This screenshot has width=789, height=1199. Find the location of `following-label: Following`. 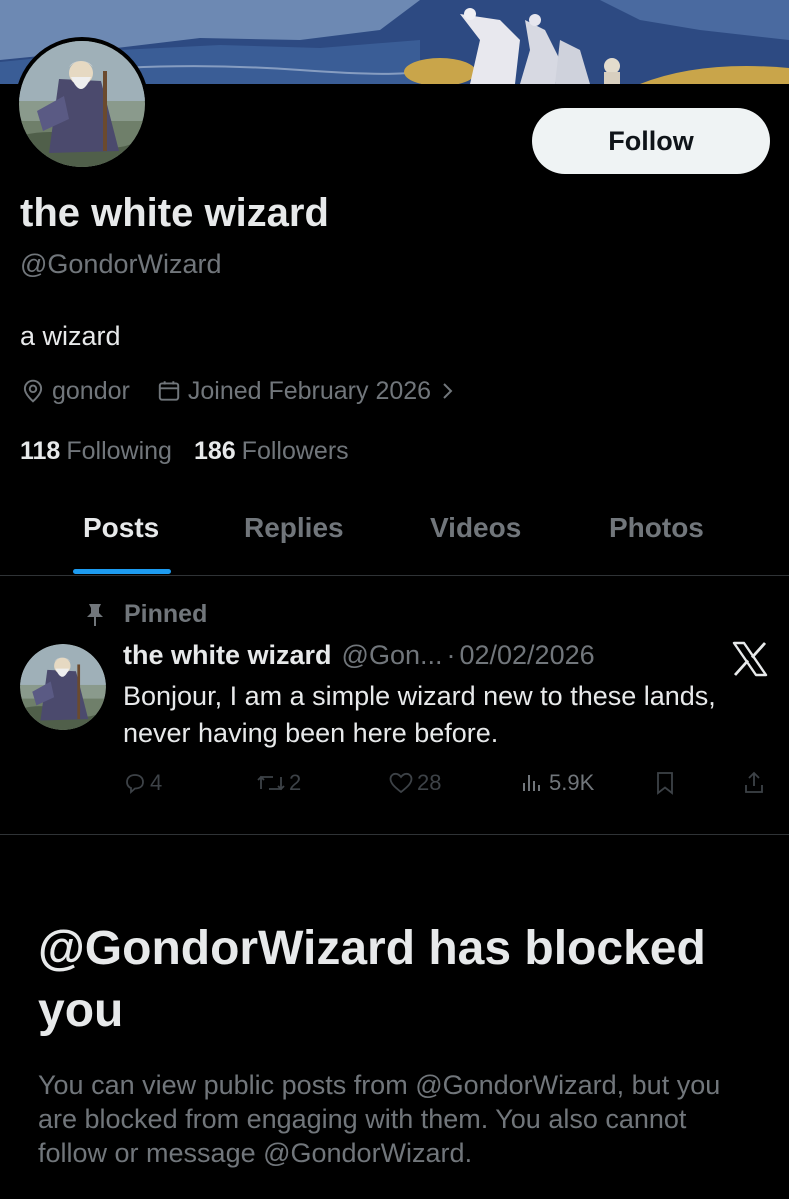

following-label: Following is located at coordinates (119, 451).